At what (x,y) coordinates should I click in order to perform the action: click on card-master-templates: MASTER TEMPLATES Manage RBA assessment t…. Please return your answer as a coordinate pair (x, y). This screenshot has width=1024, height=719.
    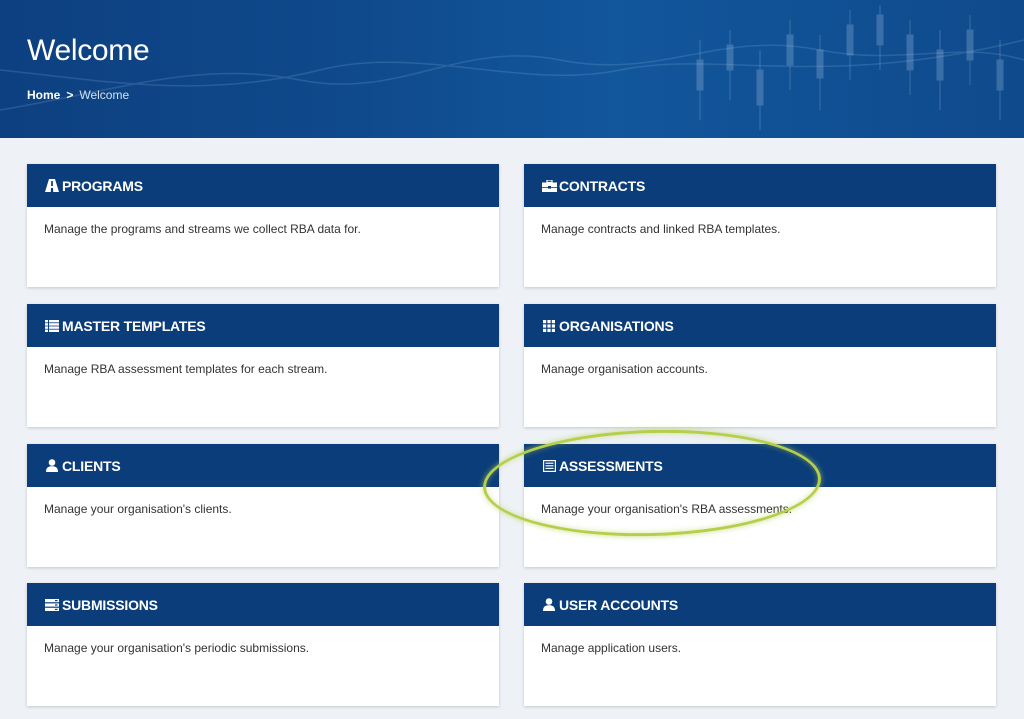
    Looking at the image, I should click on (263, 365).